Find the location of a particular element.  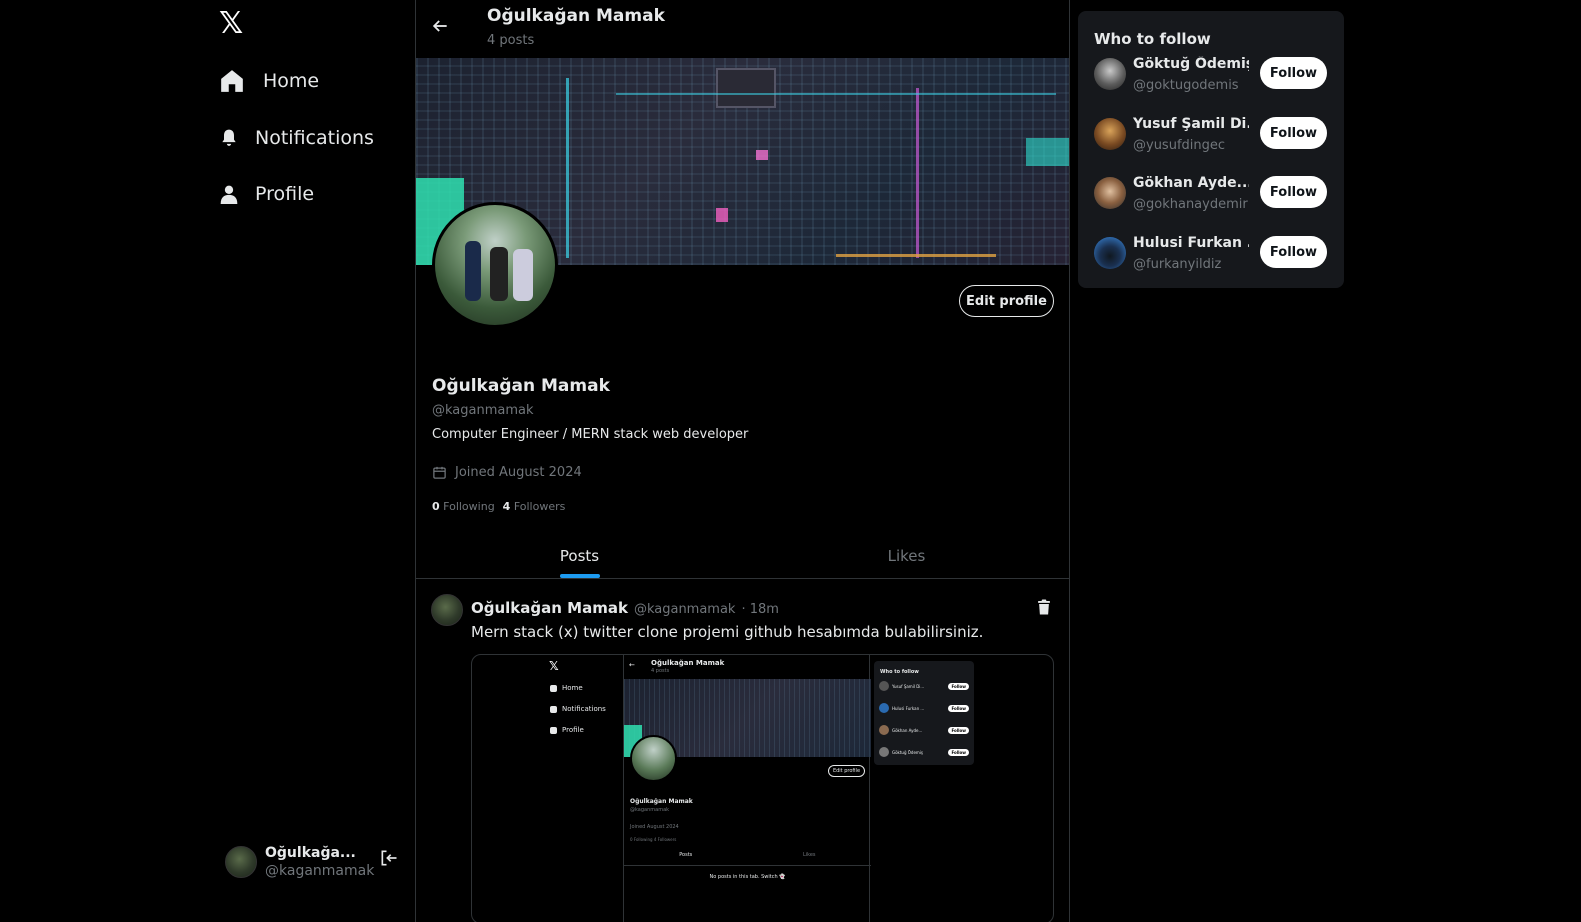

mini-edit-button: Edit profile is located at coordinates (846, 771).